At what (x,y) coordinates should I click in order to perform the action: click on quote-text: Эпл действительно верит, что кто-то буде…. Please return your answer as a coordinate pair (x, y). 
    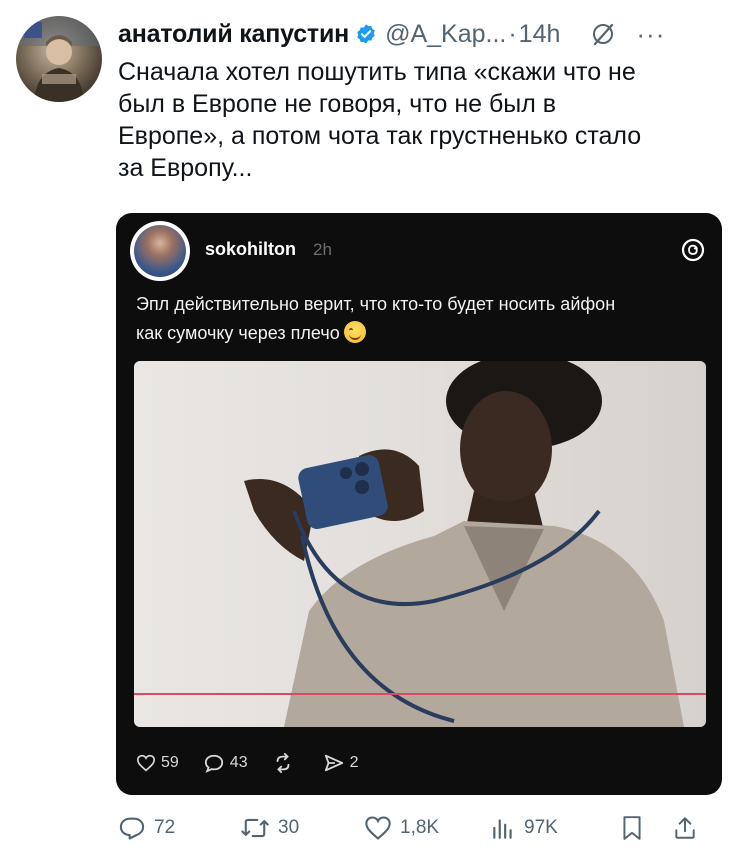
    Looking at the image, I should click on (426, 319).